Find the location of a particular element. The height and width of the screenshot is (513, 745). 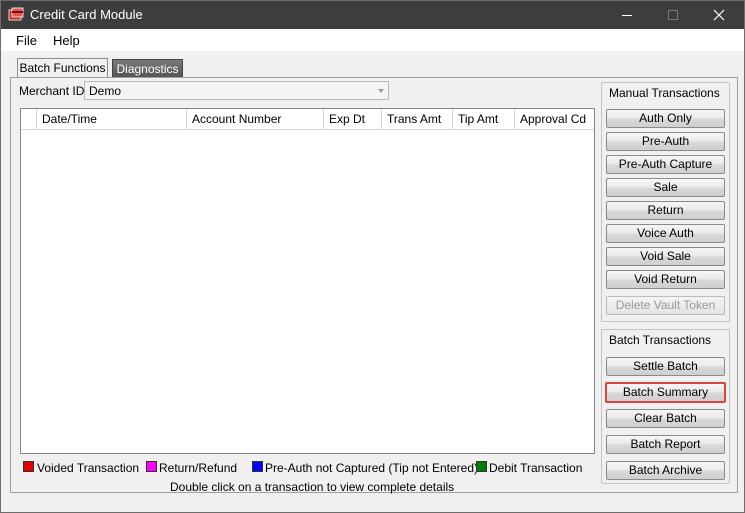

batch-archive-button: Batch Archive is located at coordinates (665, 470).